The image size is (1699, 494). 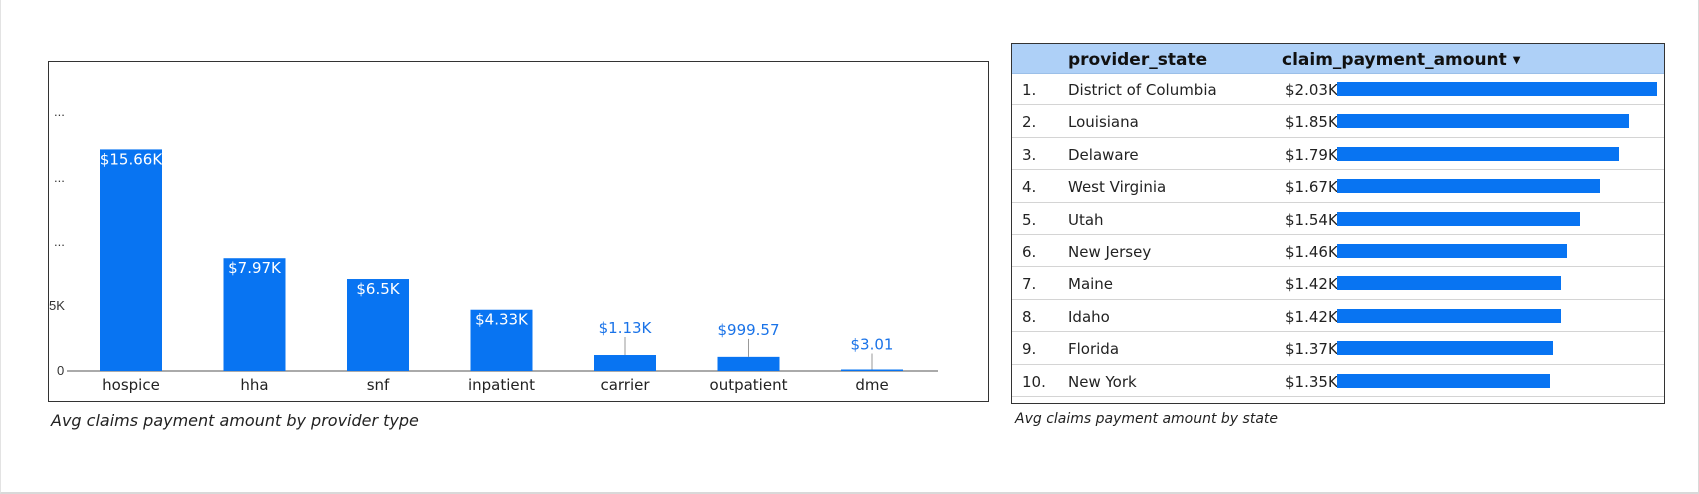 What do you see at coordinates (502, 320) in the screenshot?
I see `data-label: $4.33K` at bounding box center [502, 320].